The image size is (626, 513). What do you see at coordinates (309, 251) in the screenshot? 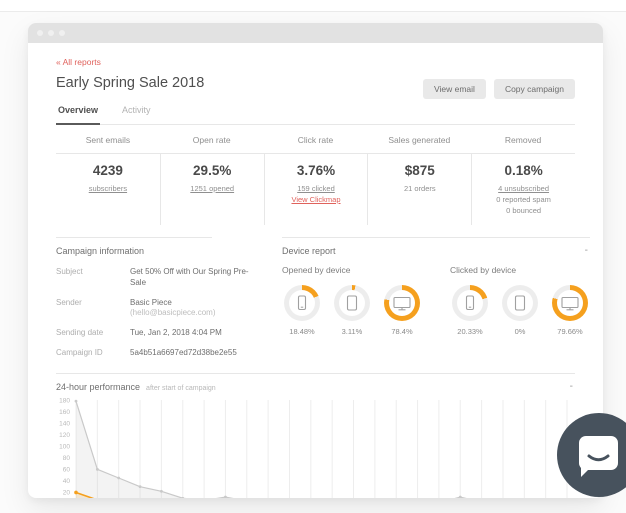
I see `section-title: Device report` at bounding box center [309, 251].